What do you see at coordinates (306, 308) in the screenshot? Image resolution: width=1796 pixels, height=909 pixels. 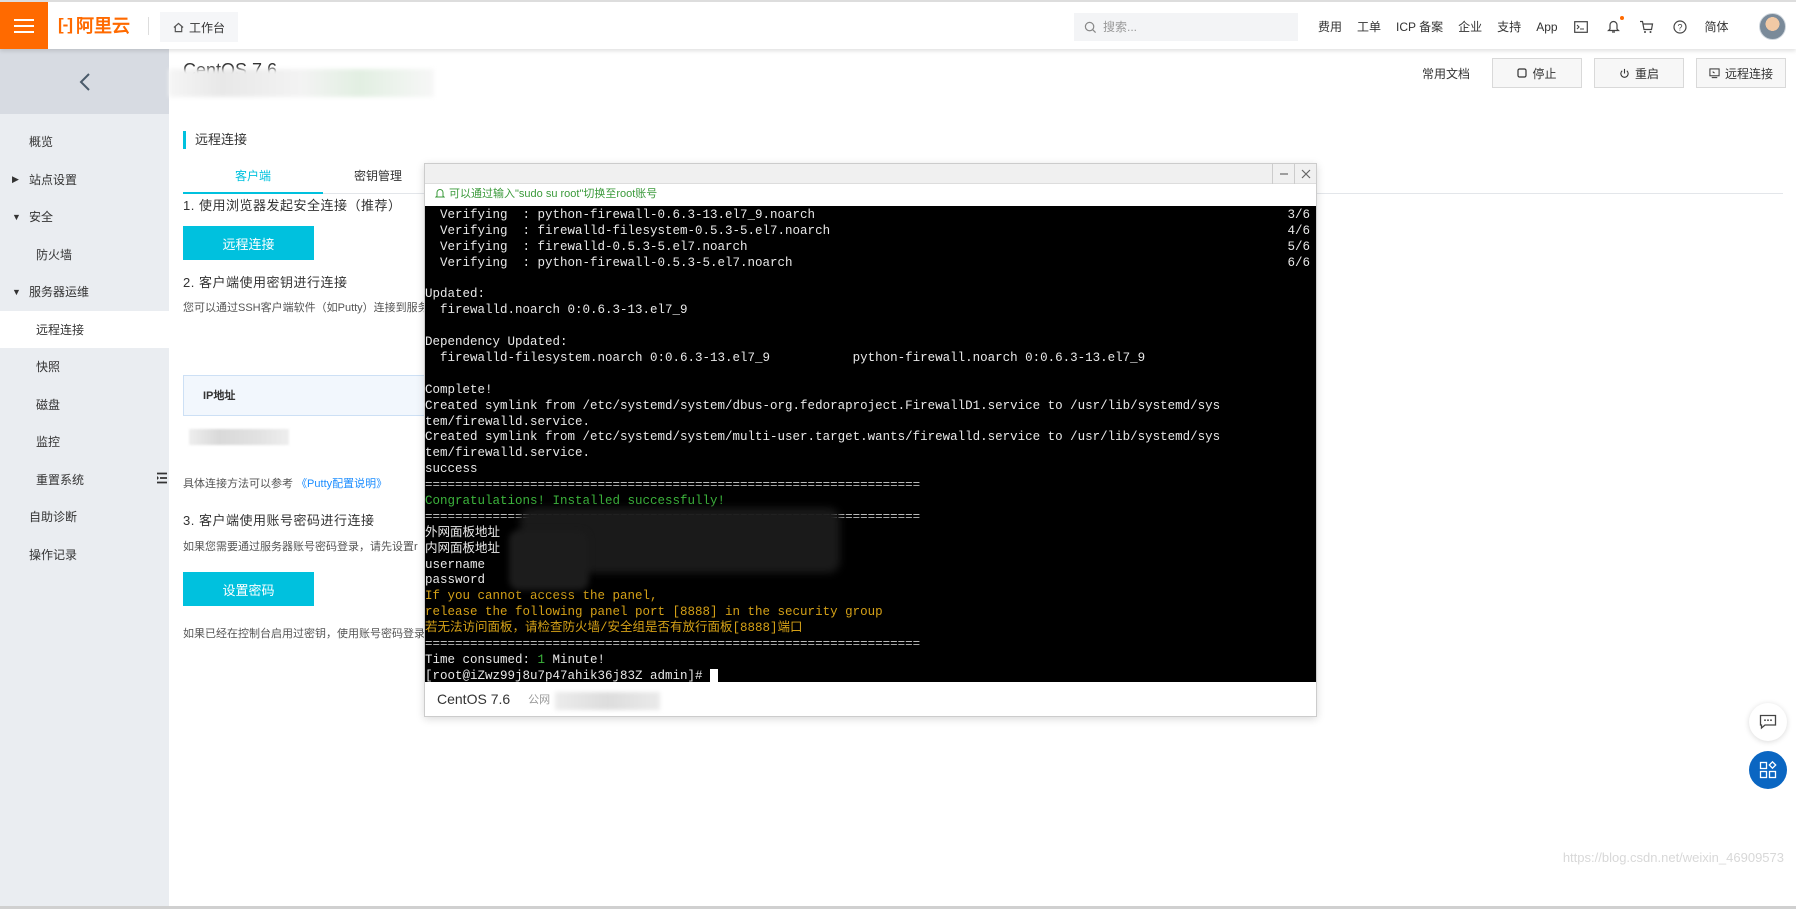 I see `step-2-description: 您可以通过SSH客户端软件（如Putty）连接到服务` at bounding box center [306, 308].